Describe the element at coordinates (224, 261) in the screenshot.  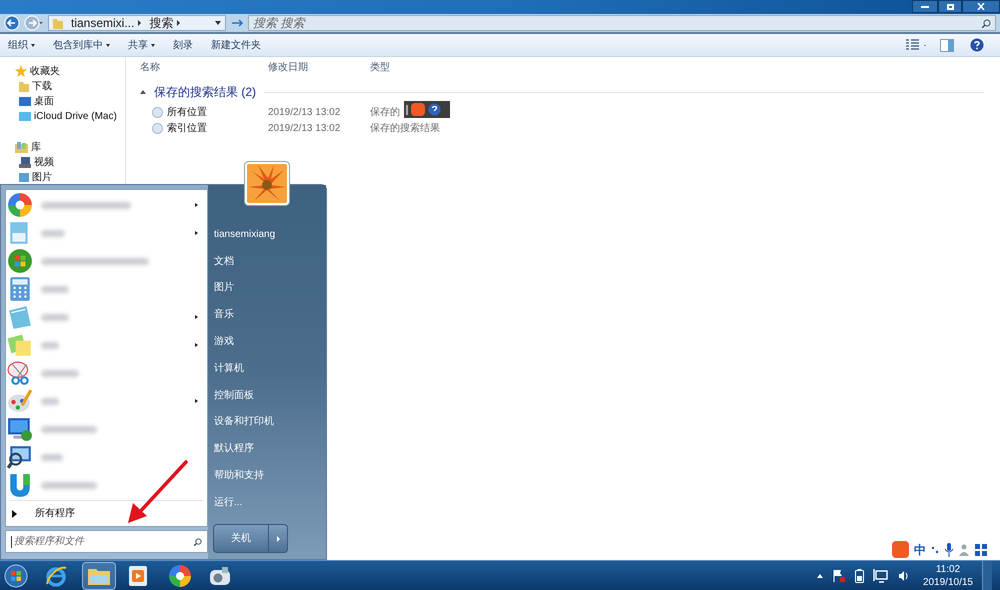
I see `start-menu-link: 文档` at that location.